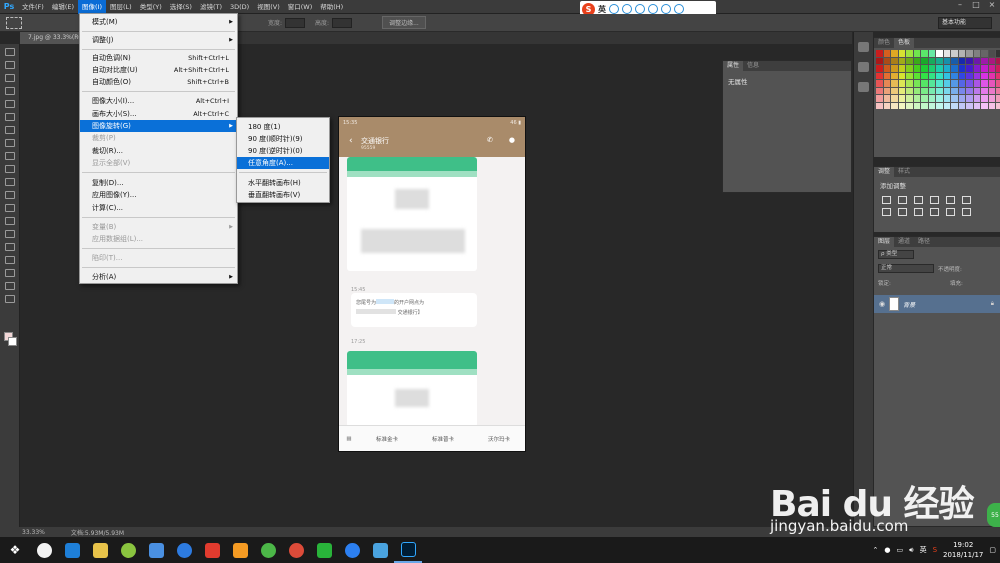  Describe the element at coordinates (9, 208) in the screenshot. I see `blur-tool-icon` at that location.